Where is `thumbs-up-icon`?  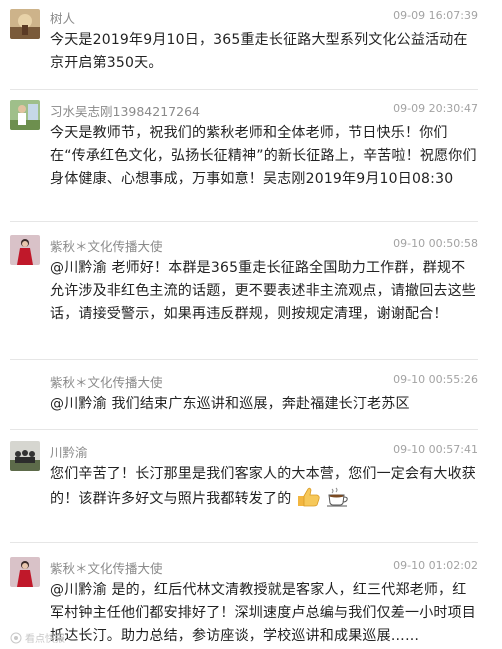
thumbs-up-icon is located at coordinates (308, 497).